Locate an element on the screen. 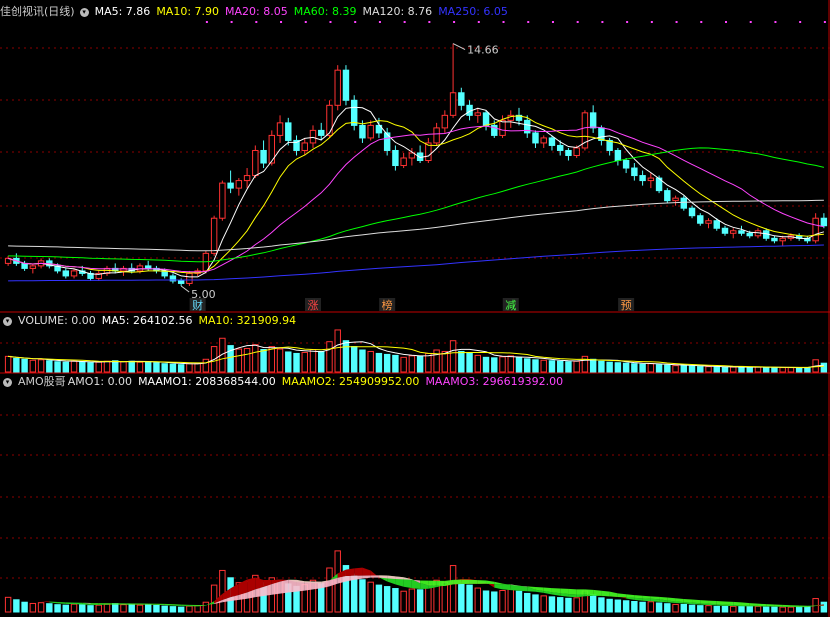 The width and height of the screenshot is (830, 617). event-marker: 财 is located at coordinates (197, 305).